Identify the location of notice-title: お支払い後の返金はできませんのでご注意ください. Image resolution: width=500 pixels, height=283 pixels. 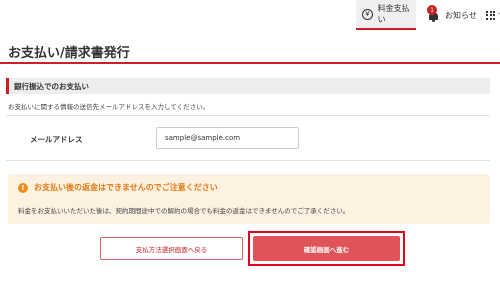
(126, 187).